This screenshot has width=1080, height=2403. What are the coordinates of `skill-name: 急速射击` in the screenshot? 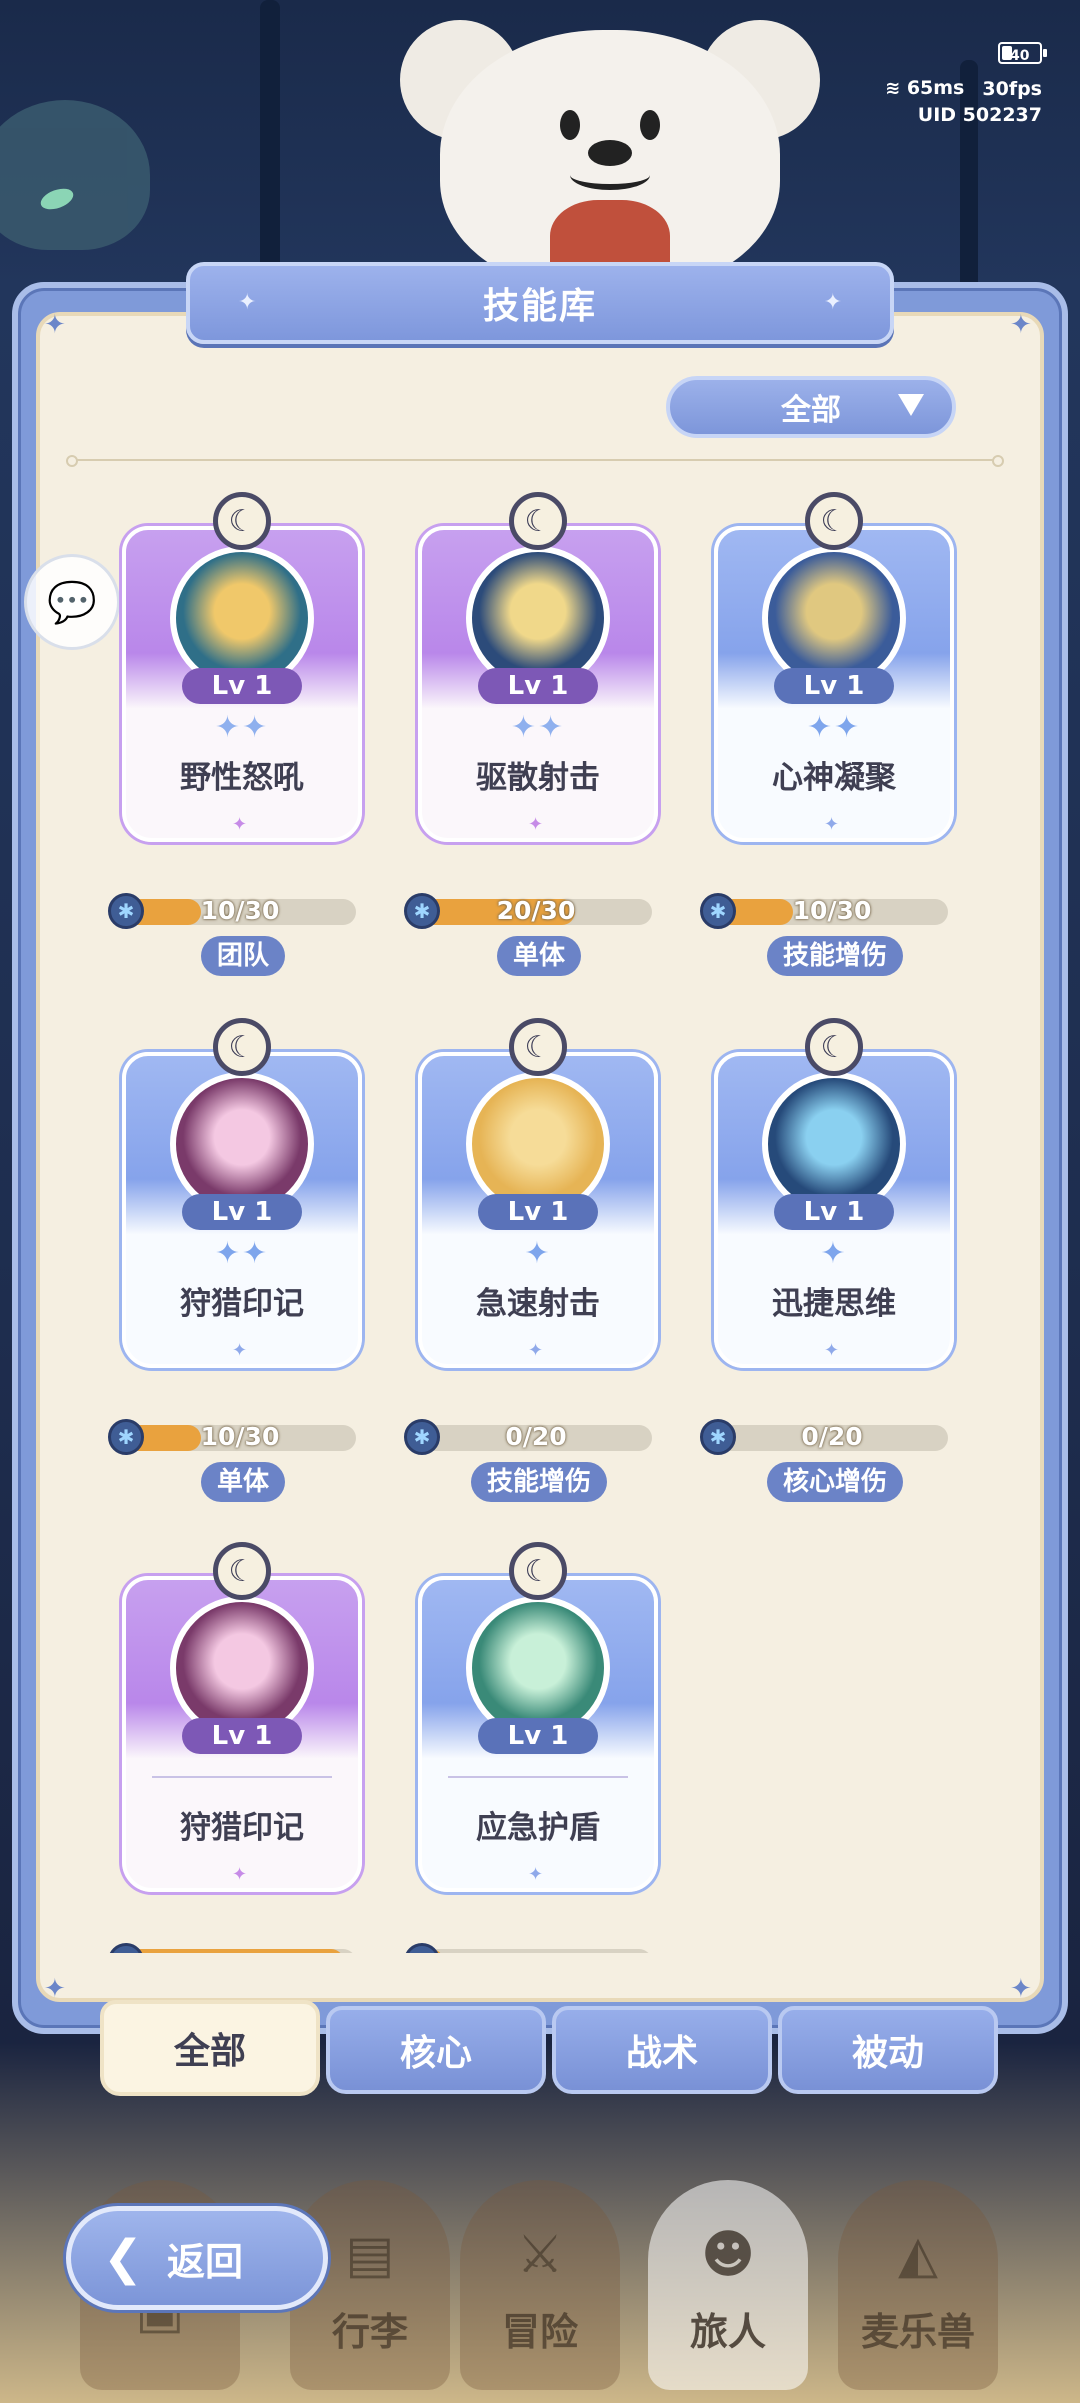 It's located at (538, 1304).